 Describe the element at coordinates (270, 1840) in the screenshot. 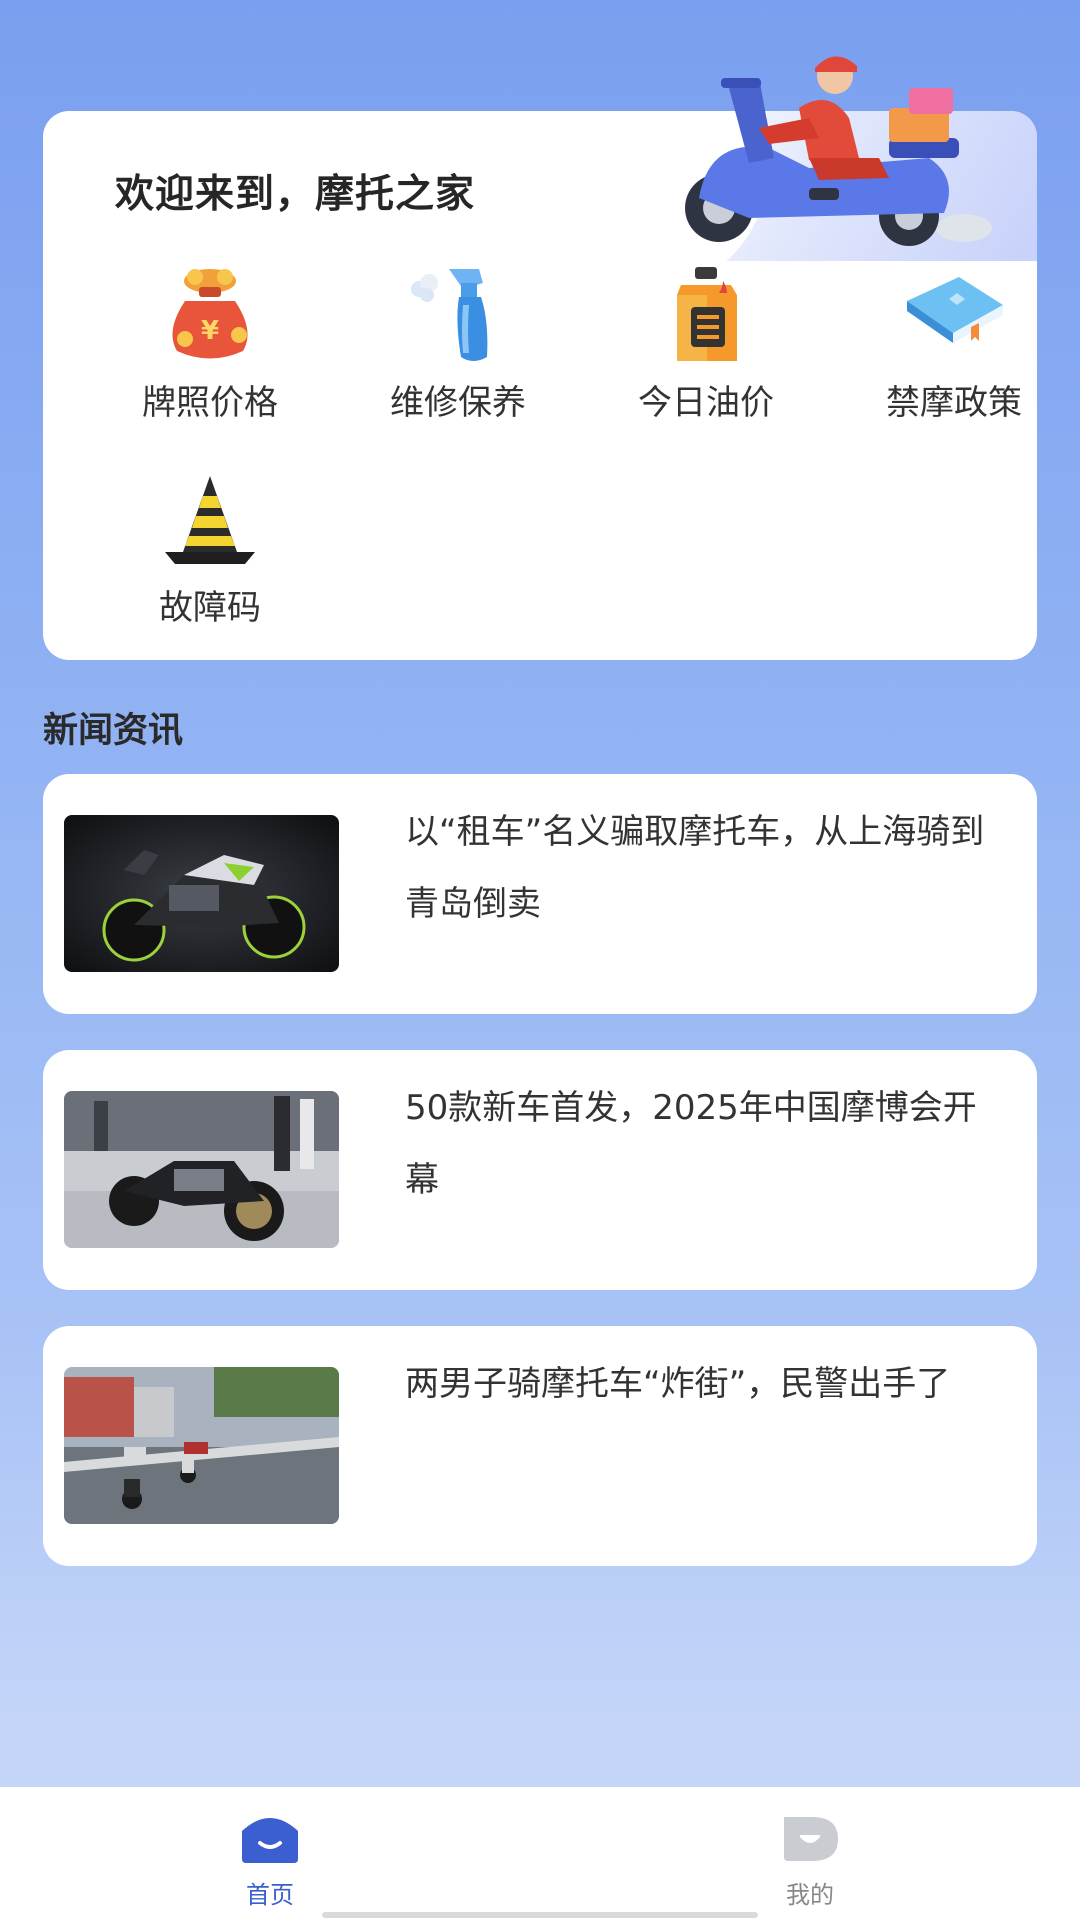

I see `home-tab-icon` at that location.